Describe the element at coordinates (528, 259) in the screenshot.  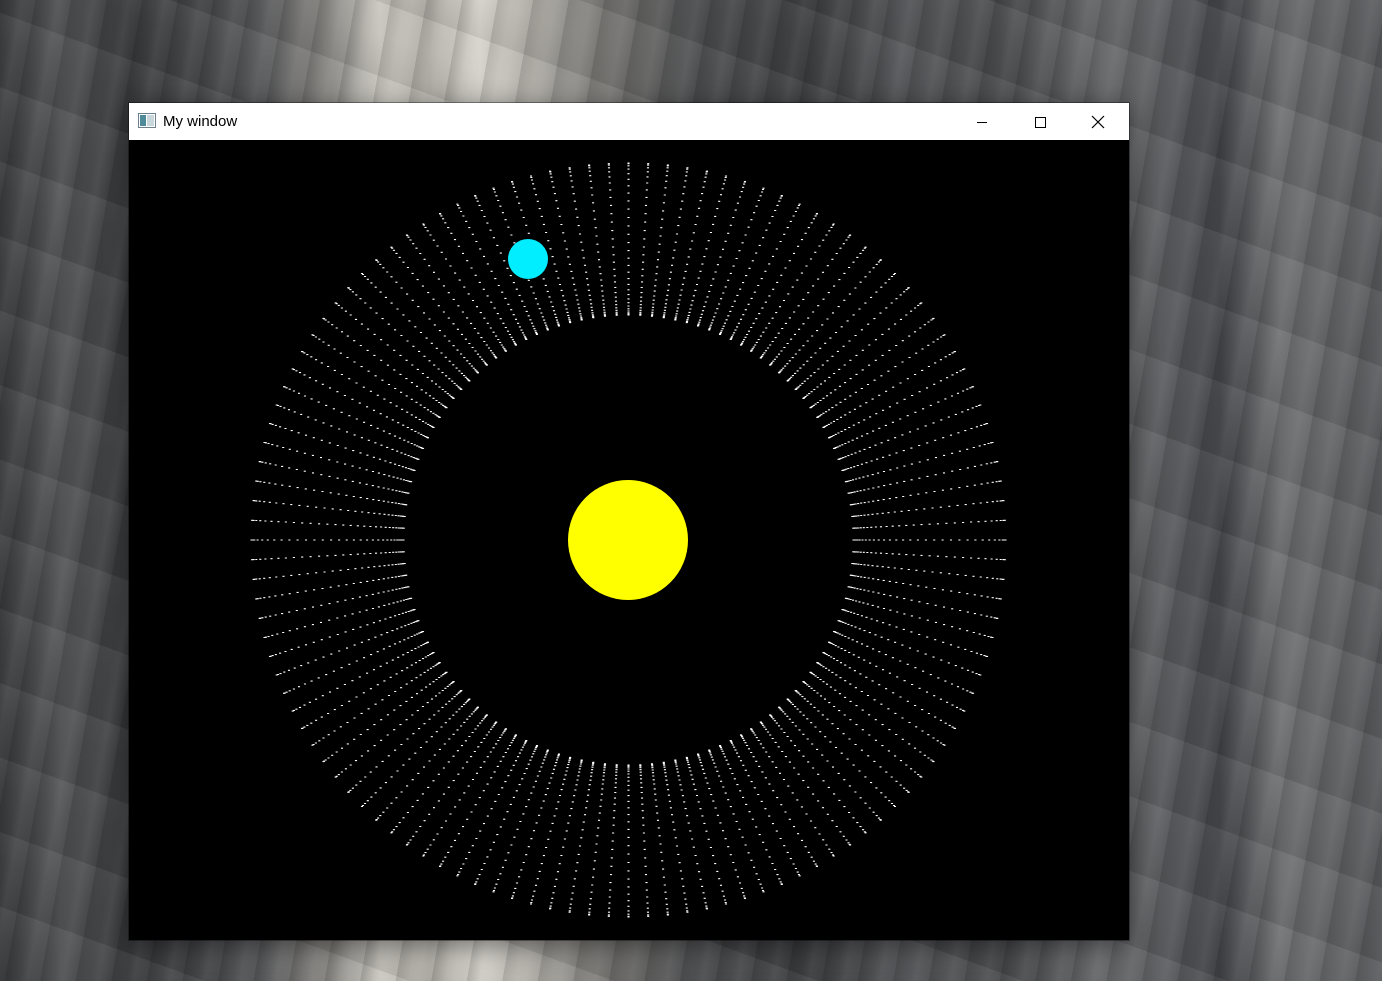
I see `planet` at that location.